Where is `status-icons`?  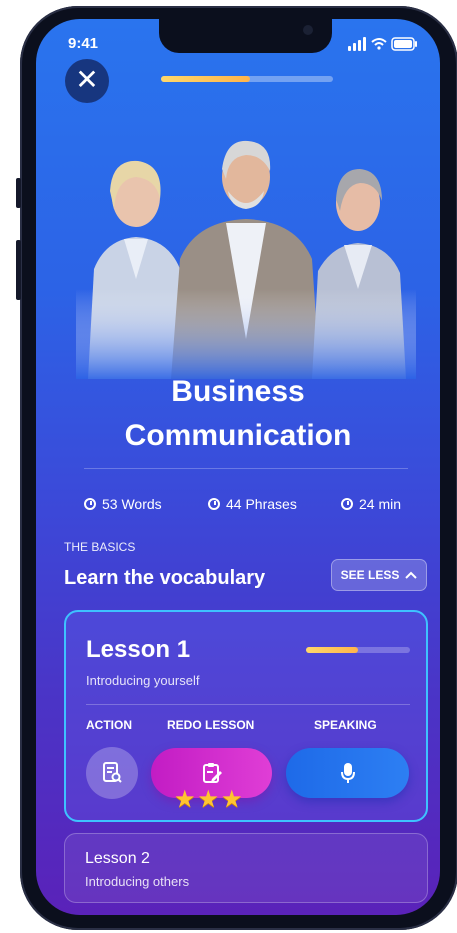 status-icons is located at coordinates (382, 44).